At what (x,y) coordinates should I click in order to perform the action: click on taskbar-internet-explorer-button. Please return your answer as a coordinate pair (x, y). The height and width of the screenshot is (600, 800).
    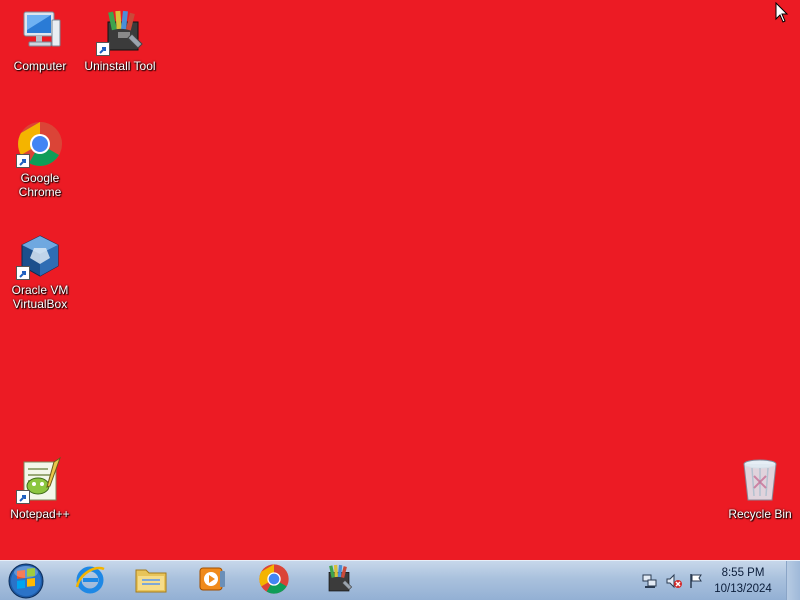
    Looking at the image, I should click on (90, 581).